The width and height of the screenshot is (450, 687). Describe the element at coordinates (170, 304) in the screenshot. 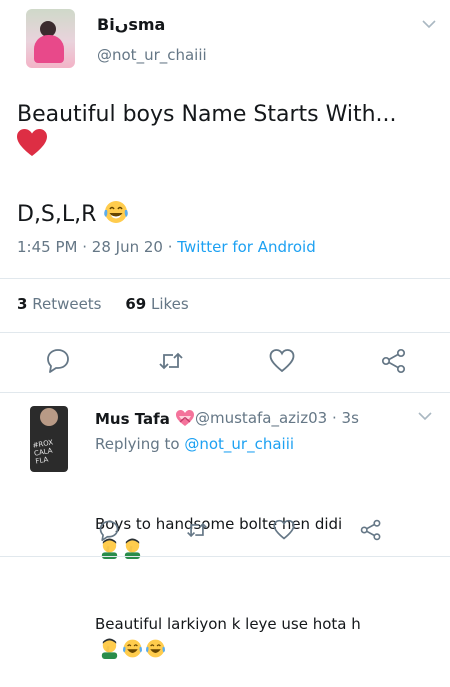

I see `likes-label: Likes` at that location.